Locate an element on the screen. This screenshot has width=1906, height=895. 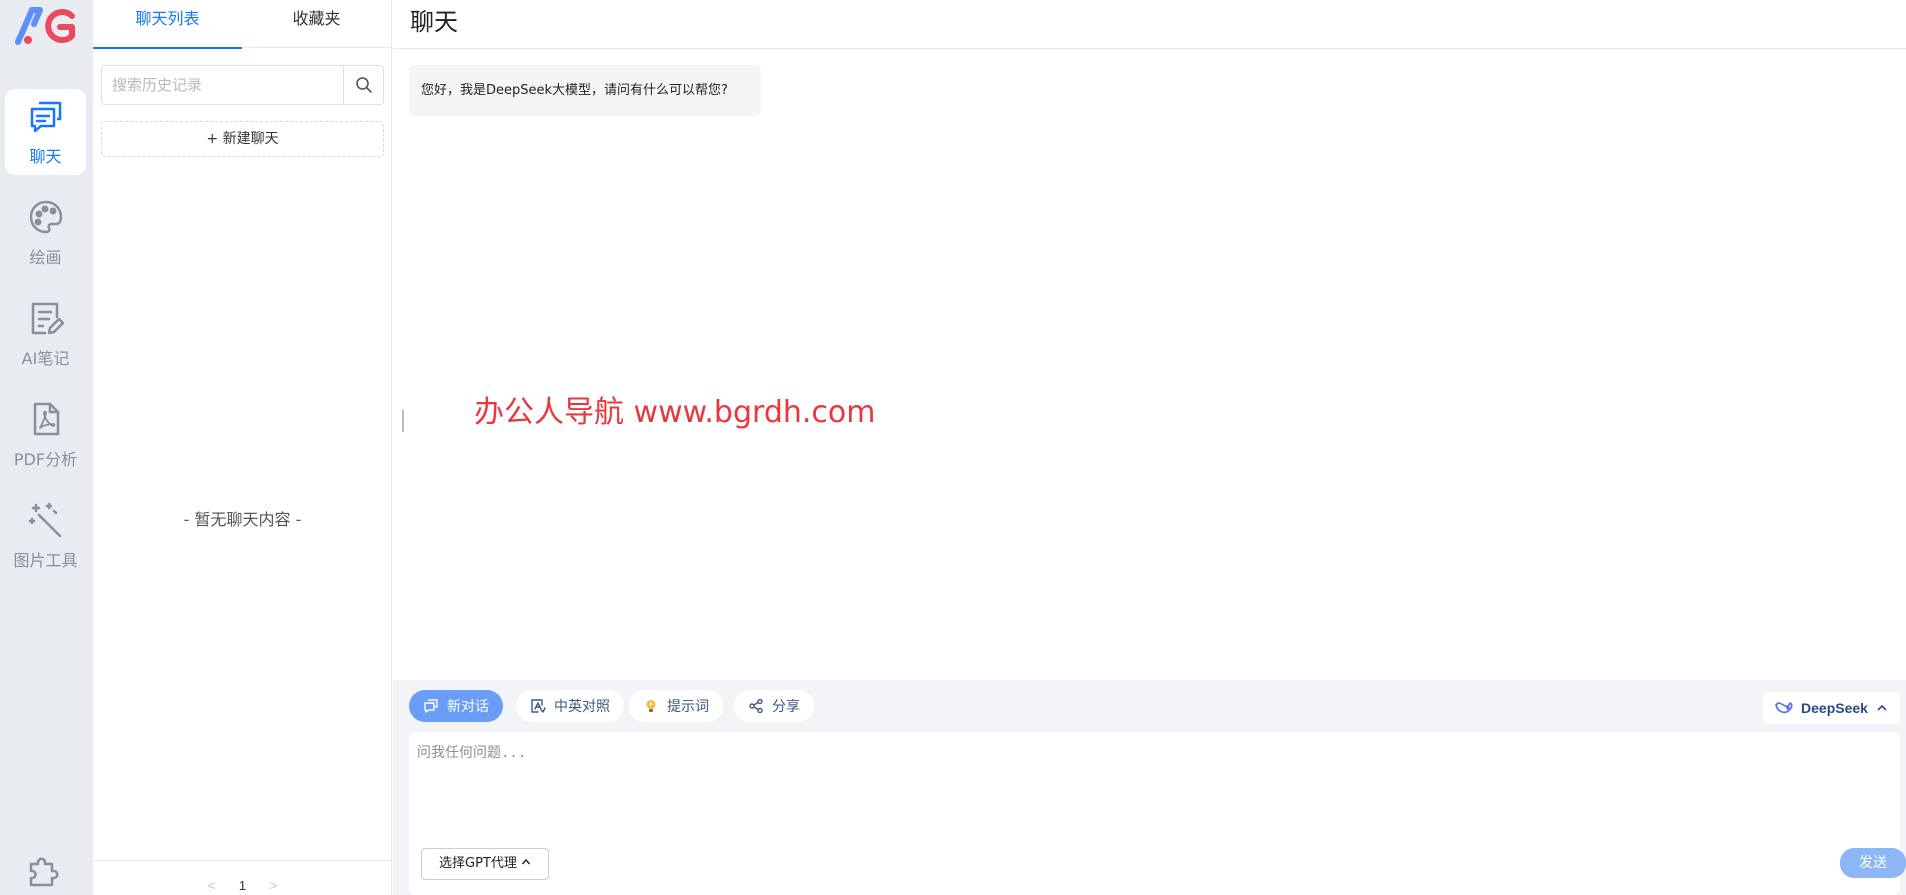
tab-favorites: 收藏夹 is located at coordinates (316, 24).